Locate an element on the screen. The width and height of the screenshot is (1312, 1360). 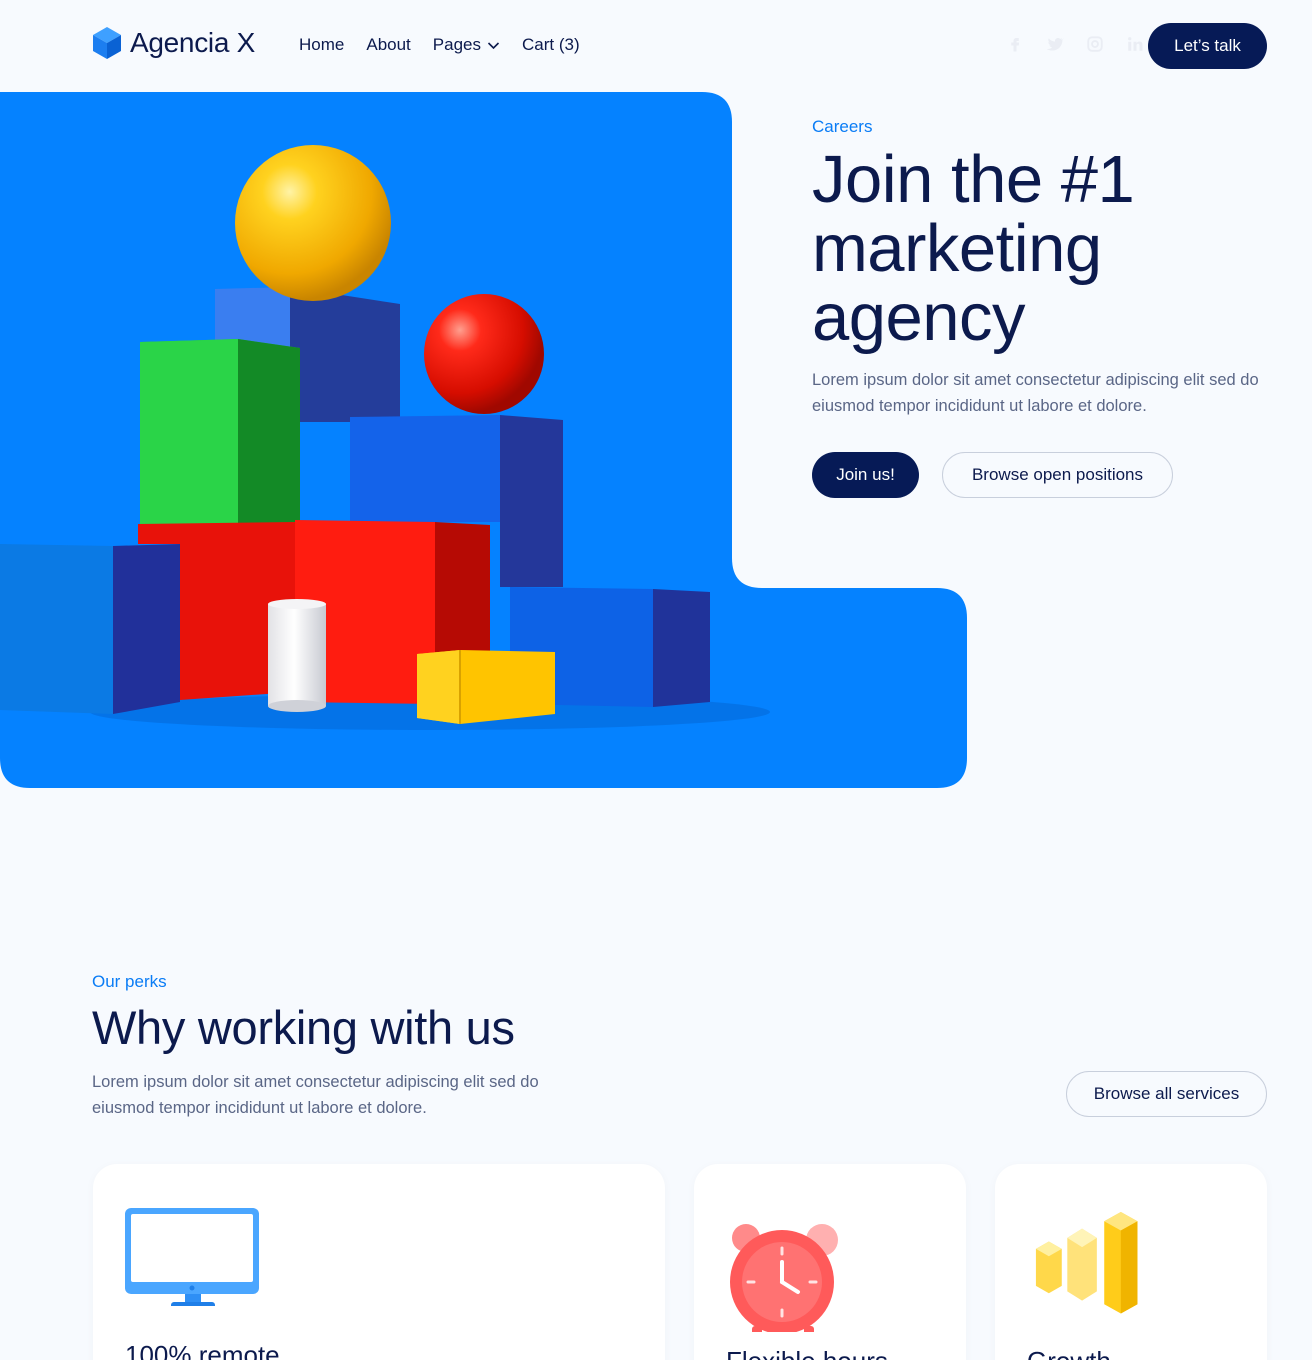
yellow-sphere is located at coordinates (313, 223).